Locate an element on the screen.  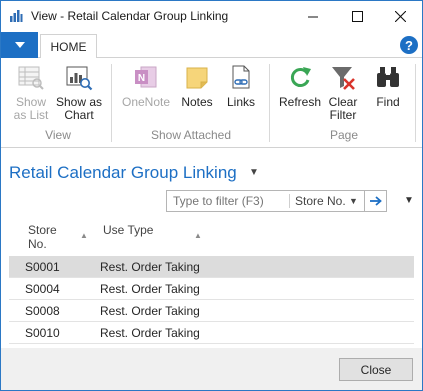
group-label-view: View is located at coordinates (58, 135).